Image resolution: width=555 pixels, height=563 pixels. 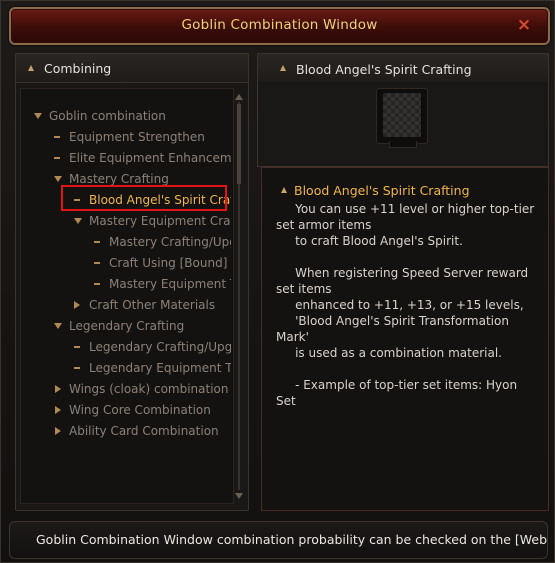 I want to click on recipe-header-panel: Blood Angel's Spirit Crafting, so click(x=403, y=110).